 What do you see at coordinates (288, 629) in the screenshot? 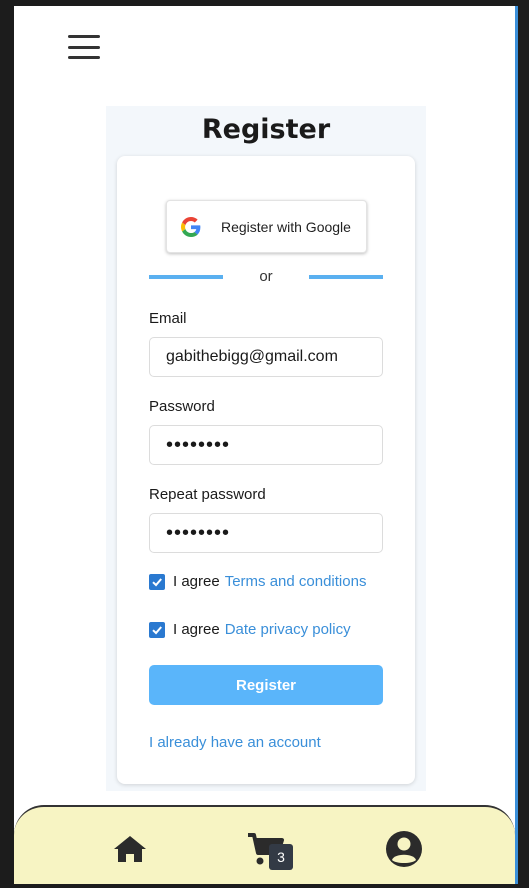
I see `privacy-link: Date privacy policy` at bounding box center [288, 629].